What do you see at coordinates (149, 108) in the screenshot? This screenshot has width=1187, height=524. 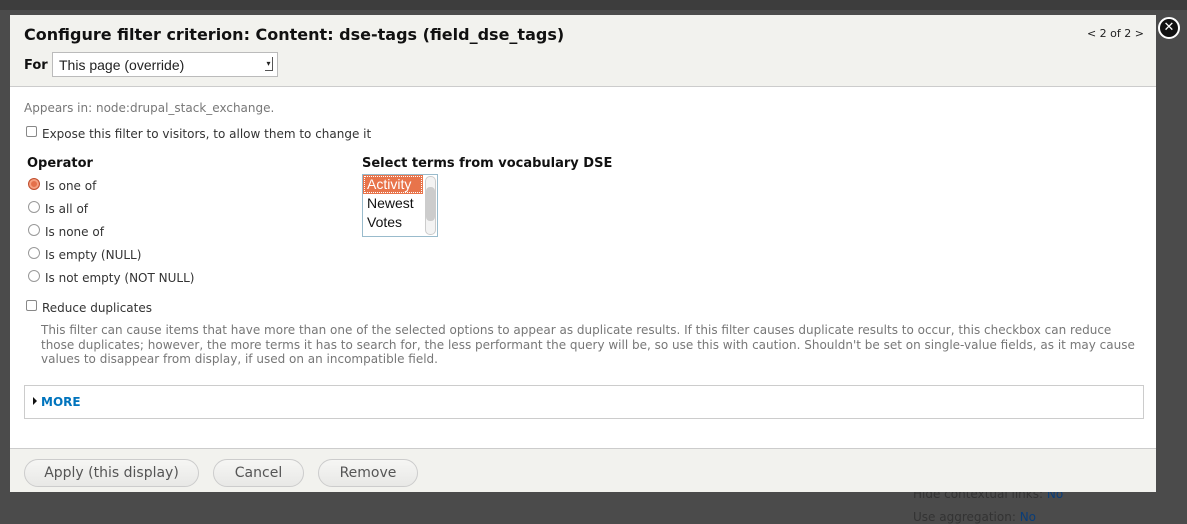 I see `appears-in-text: Appears in: node:drupal_stack_exchange.` at bounding box center [149, 108].